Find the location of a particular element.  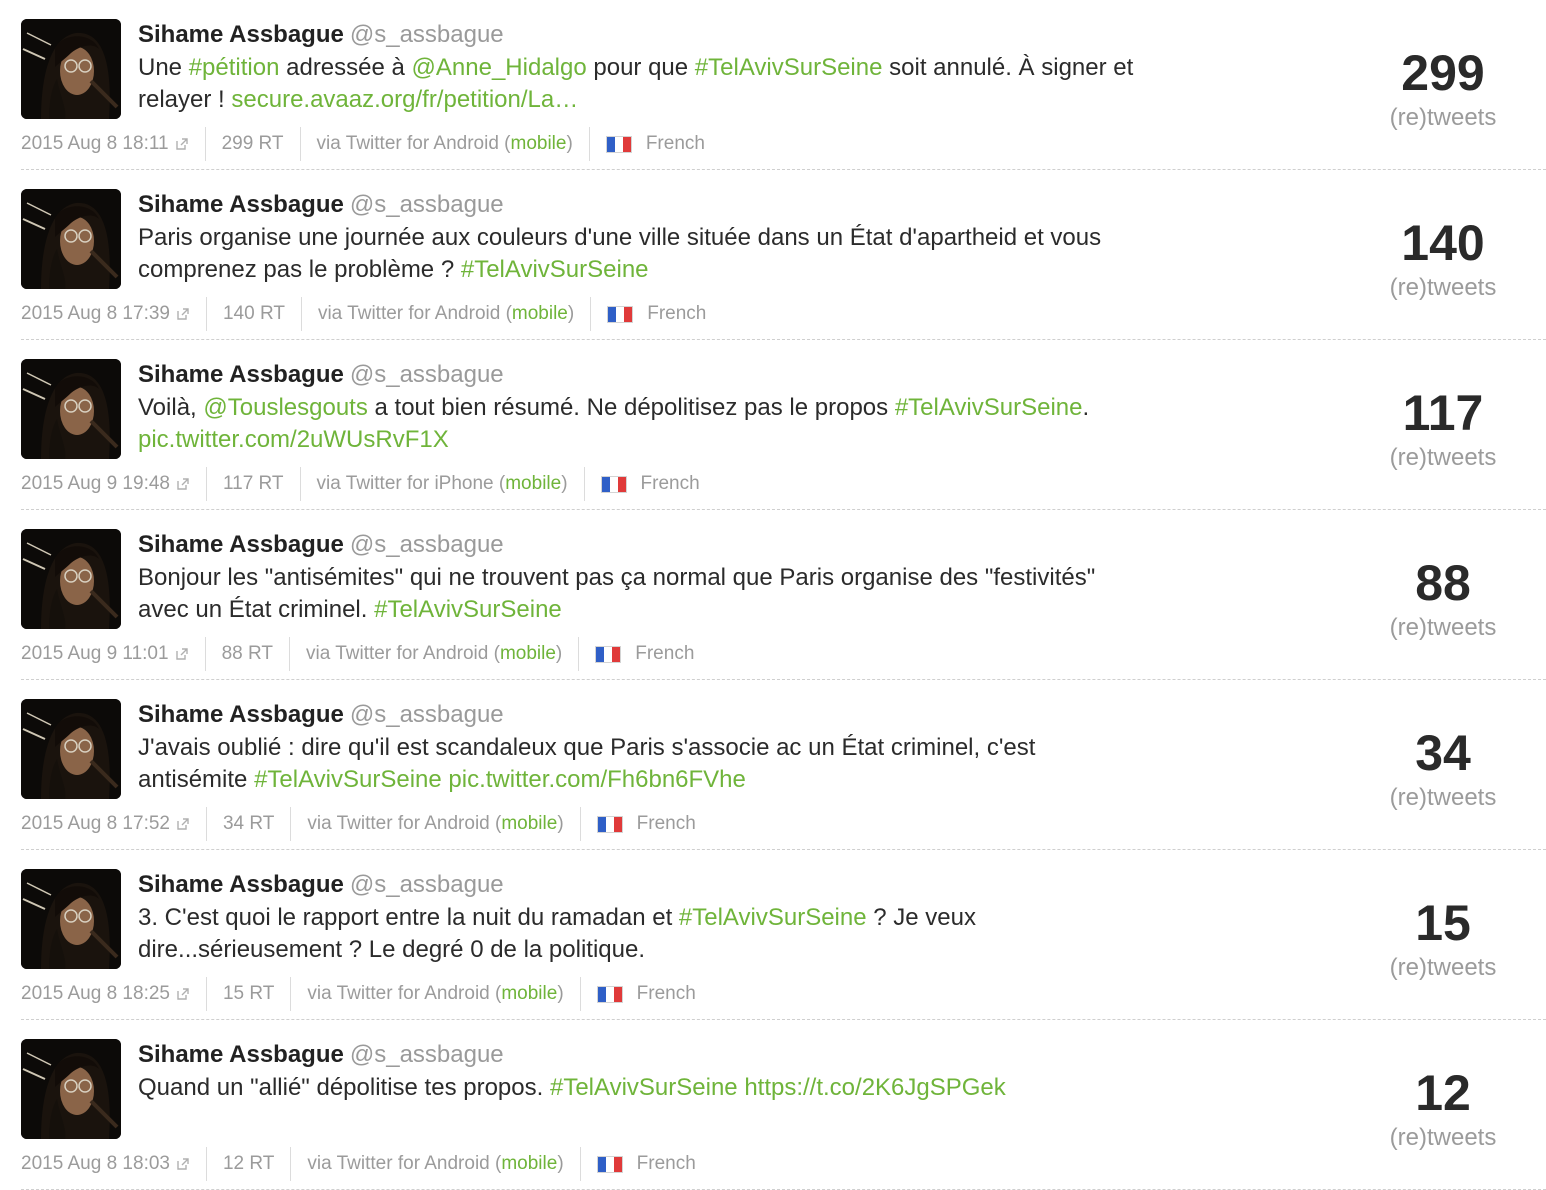

mention-link: @Touslesgouts is located at coordinates (285, 407).